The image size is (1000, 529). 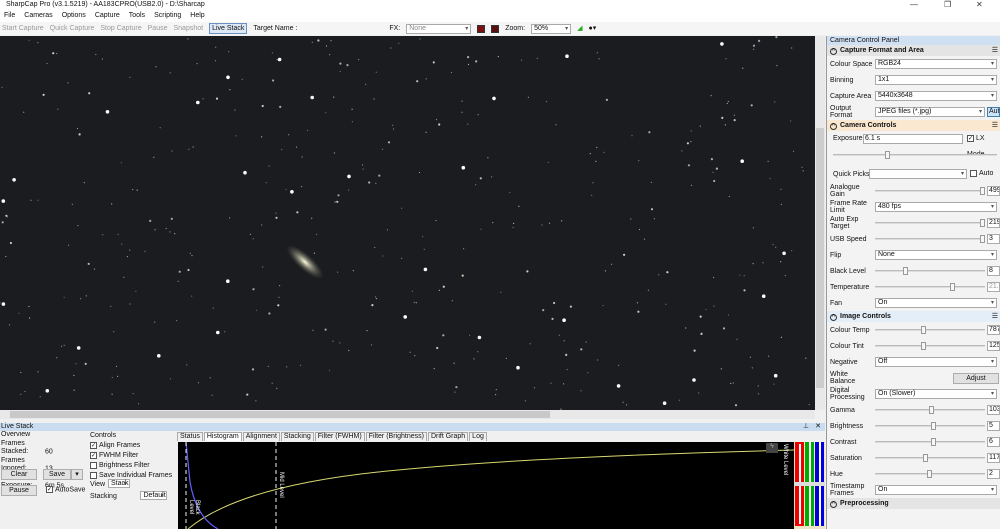 I want to click on brightness-value: 5, so click(x=993, y=426).